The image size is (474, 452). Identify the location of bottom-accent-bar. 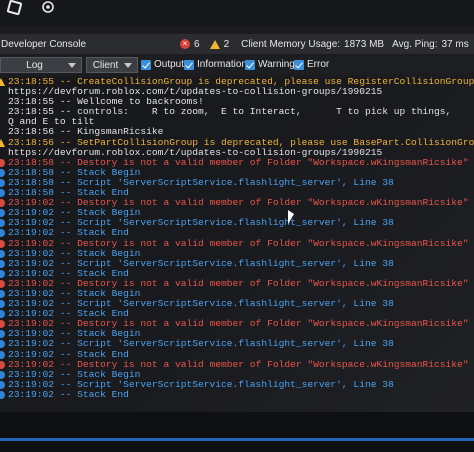
(237, 439).